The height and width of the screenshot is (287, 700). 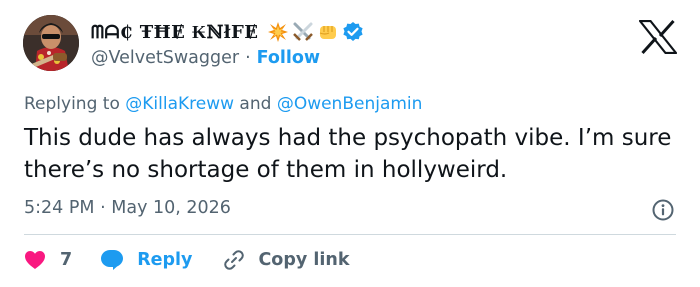 What do you see at coordinates (171, 208) in the screenshot?
I see `tweet-date: May 10, 2026` at bounding box center [171, 208].